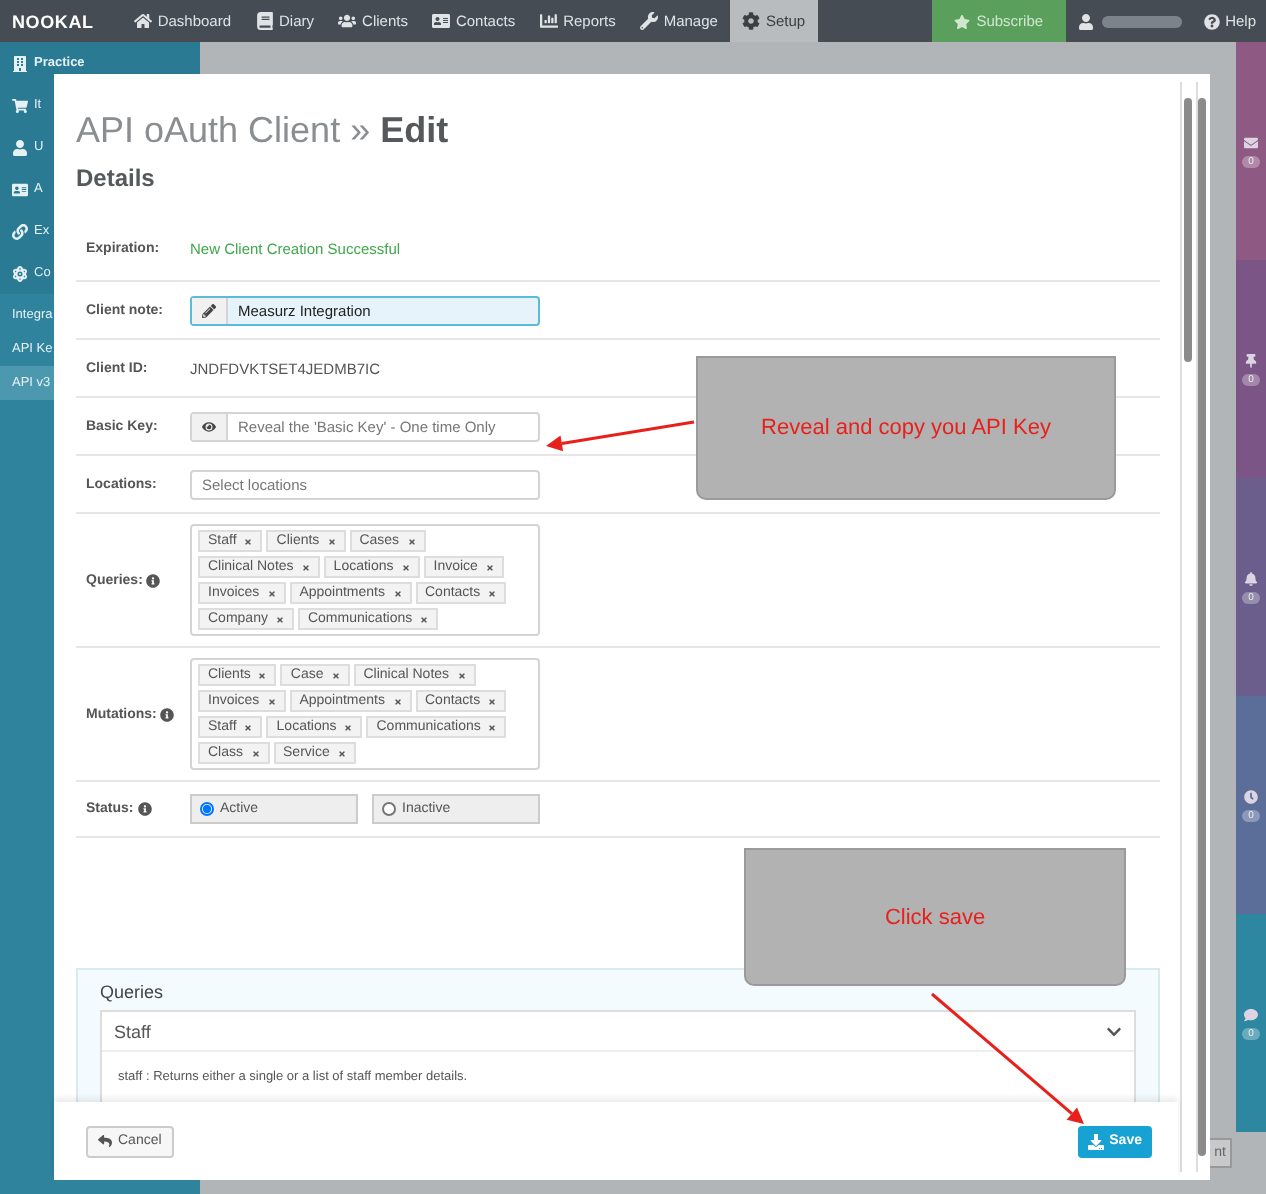 The width and height of the screenshot is (1266, 1194). Describe the element at coordinates (133, 992) in the screenshot. I see `panel-title: Queries` at that location.